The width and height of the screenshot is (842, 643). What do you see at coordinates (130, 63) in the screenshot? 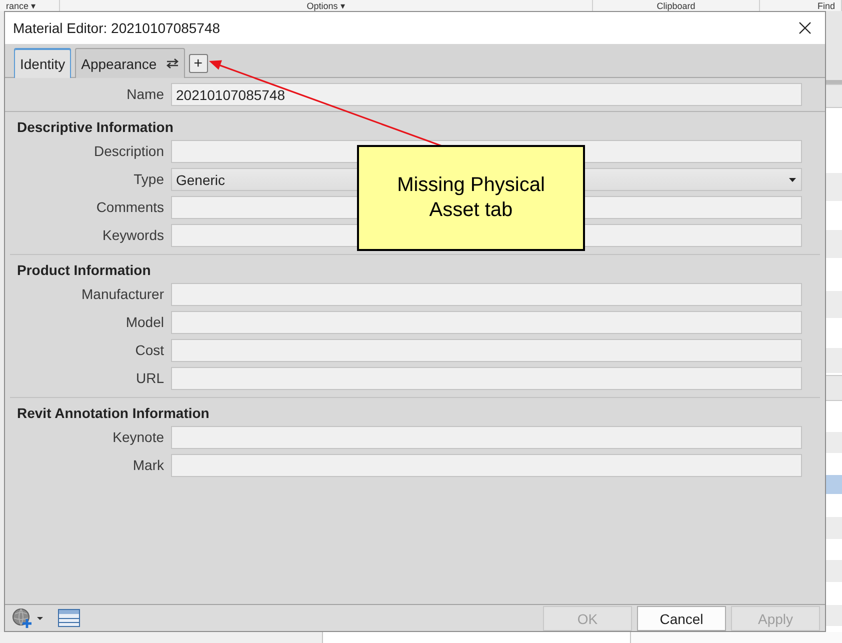
I see `tab: Appearance` at bounding box center [130, 63].